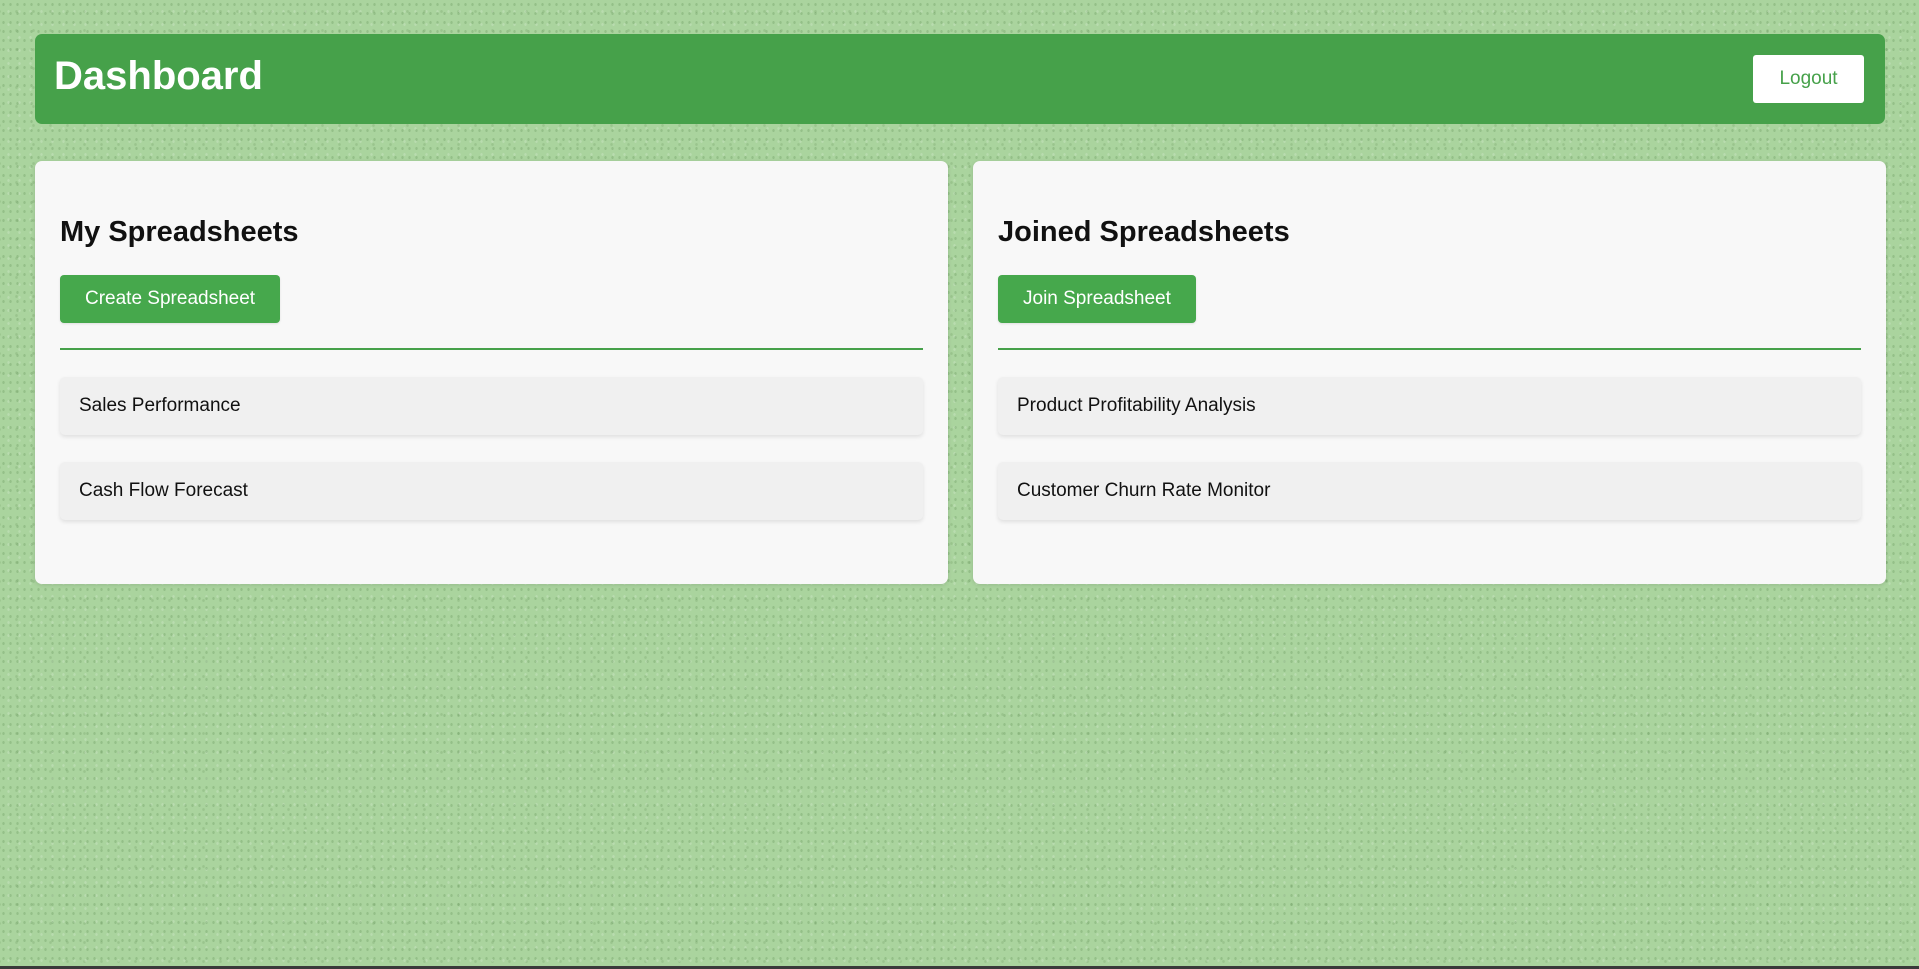 This screenshot has height=969, width=1919. I want to click on my-spreadsheets-heading: My Spreadsheets, so click(179, 232).